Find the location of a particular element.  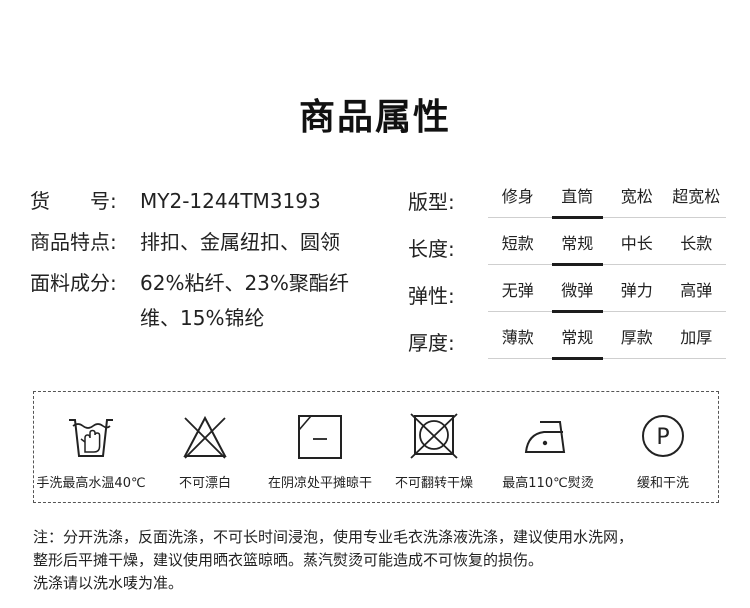

note-line: 整形后平摊干燥，建议使用晒衣篮晾晒。蒸汽熨烫可能造成不可恢复的损伤。 is located at coordinates (288, 560).